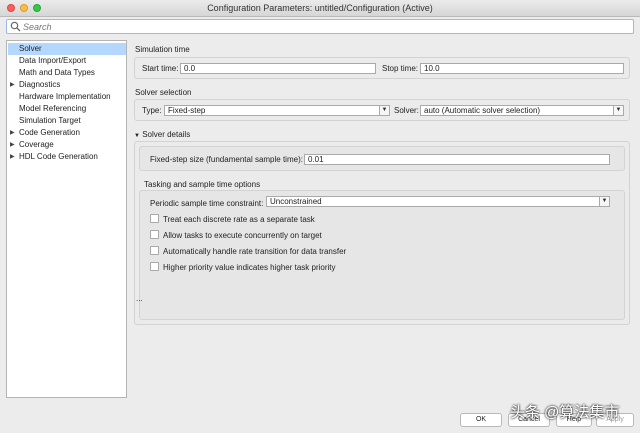  I want to click on nav-item-label: HDL Code Generation, so click(58, 156).